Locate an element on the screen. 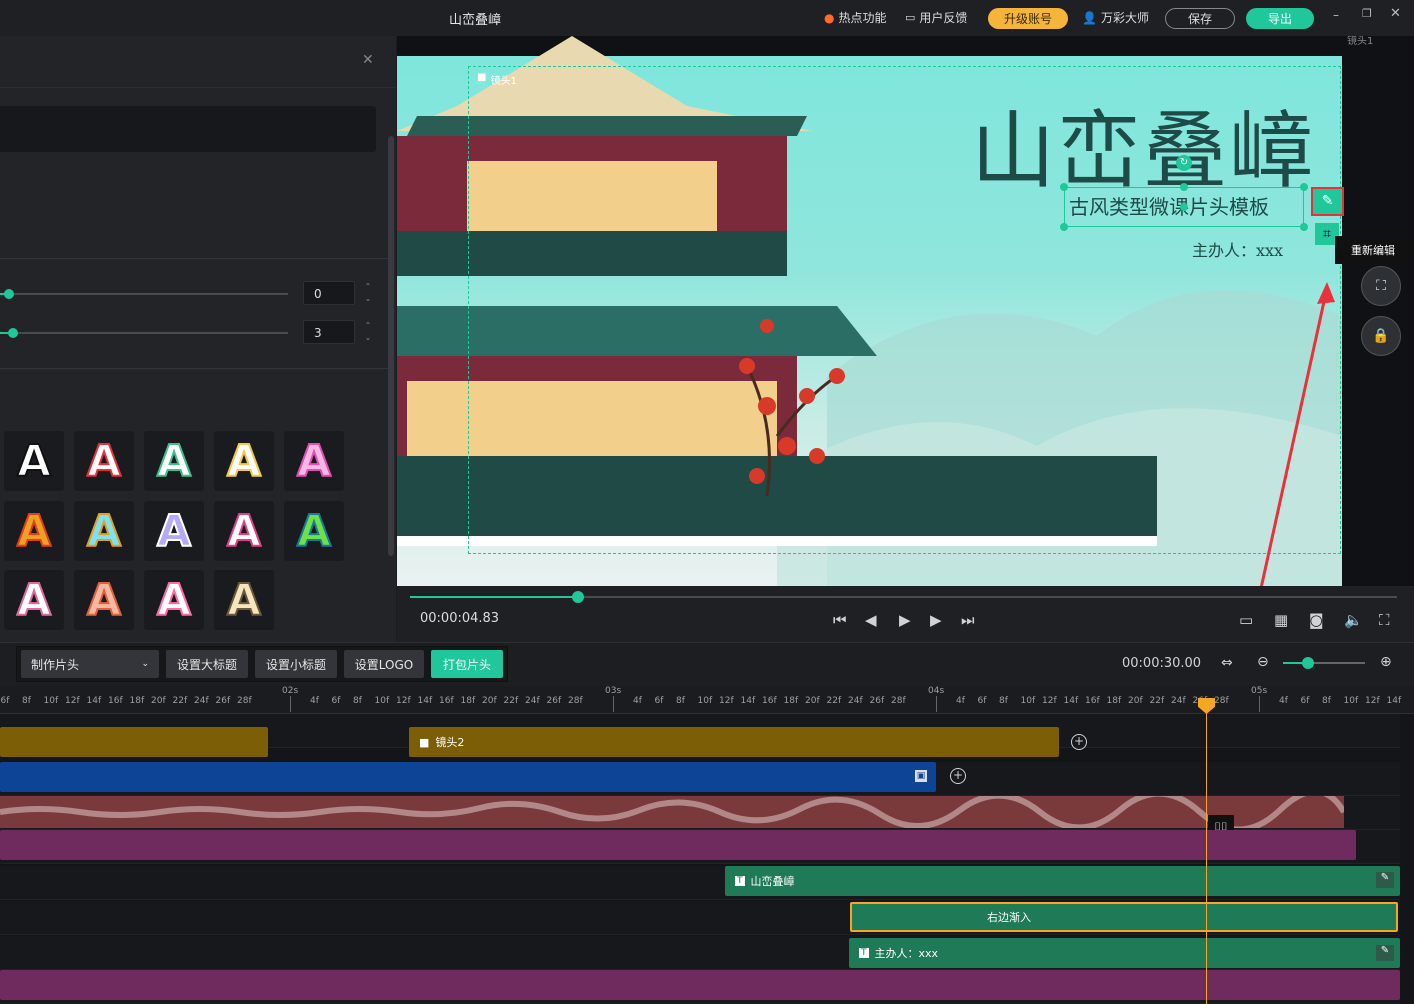 The height and width of the screenshot is (1004, 1414). fit-screen-icon: ⛶ is located at coordinates (1381, 286).